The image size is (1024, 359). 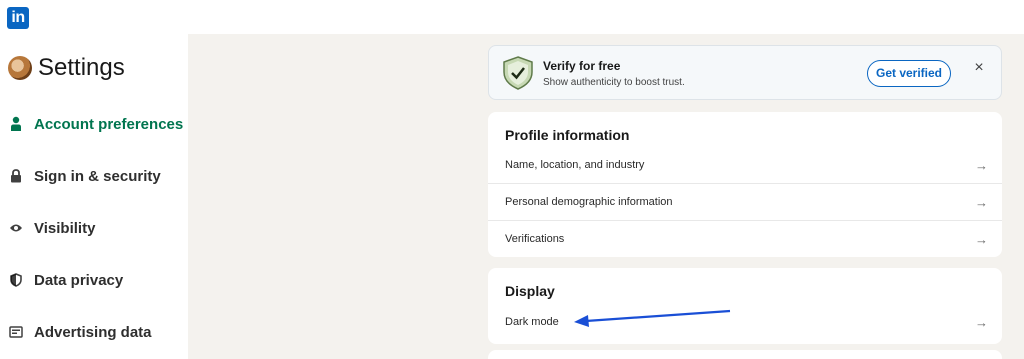 I want to click on lock-icon, so click(x=16, y=176).